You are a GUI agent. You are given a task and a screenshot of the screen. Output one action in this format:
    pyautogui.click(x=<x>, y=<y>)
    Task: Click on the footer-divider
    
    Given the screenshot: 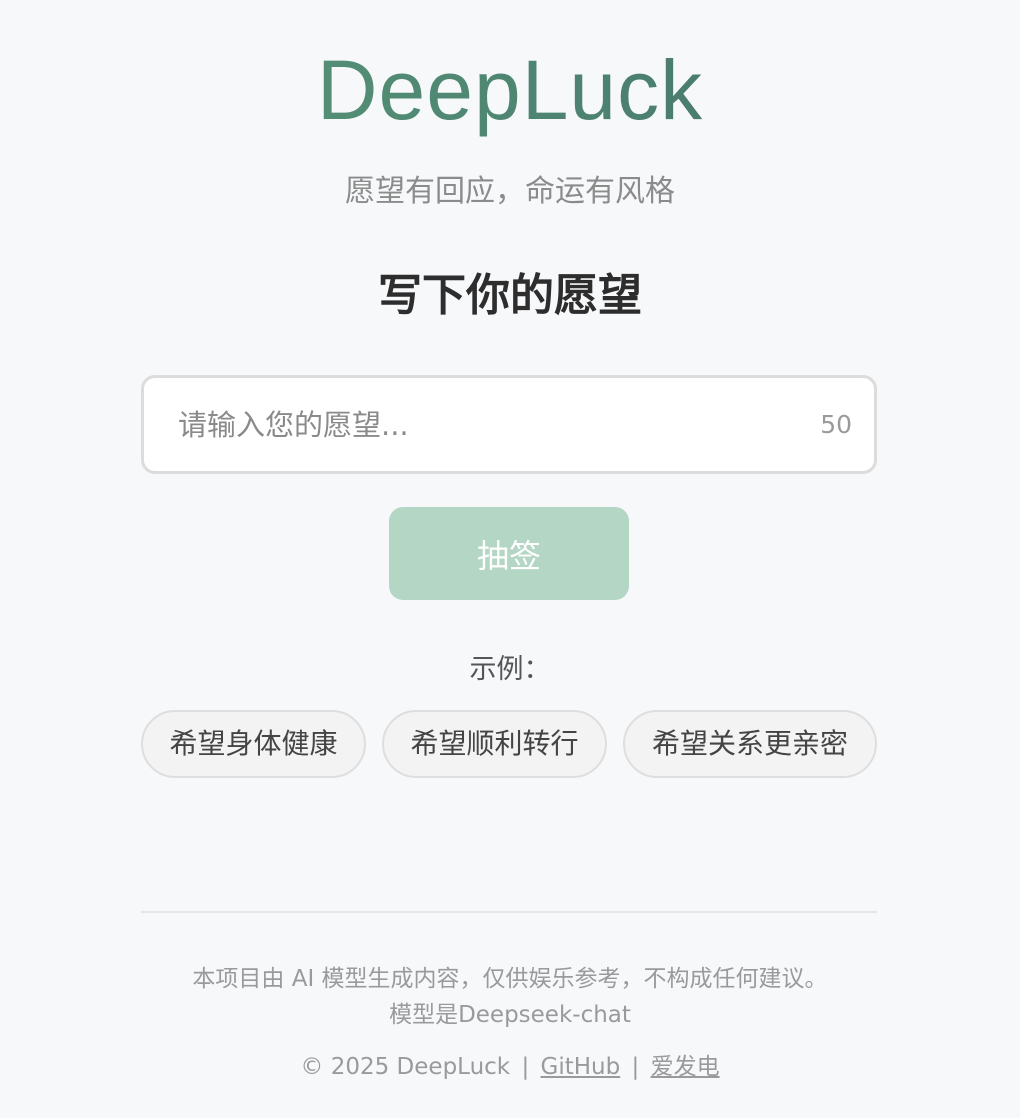 What is the action you would take?
    pyautogui.click(x=509, y=912)
    